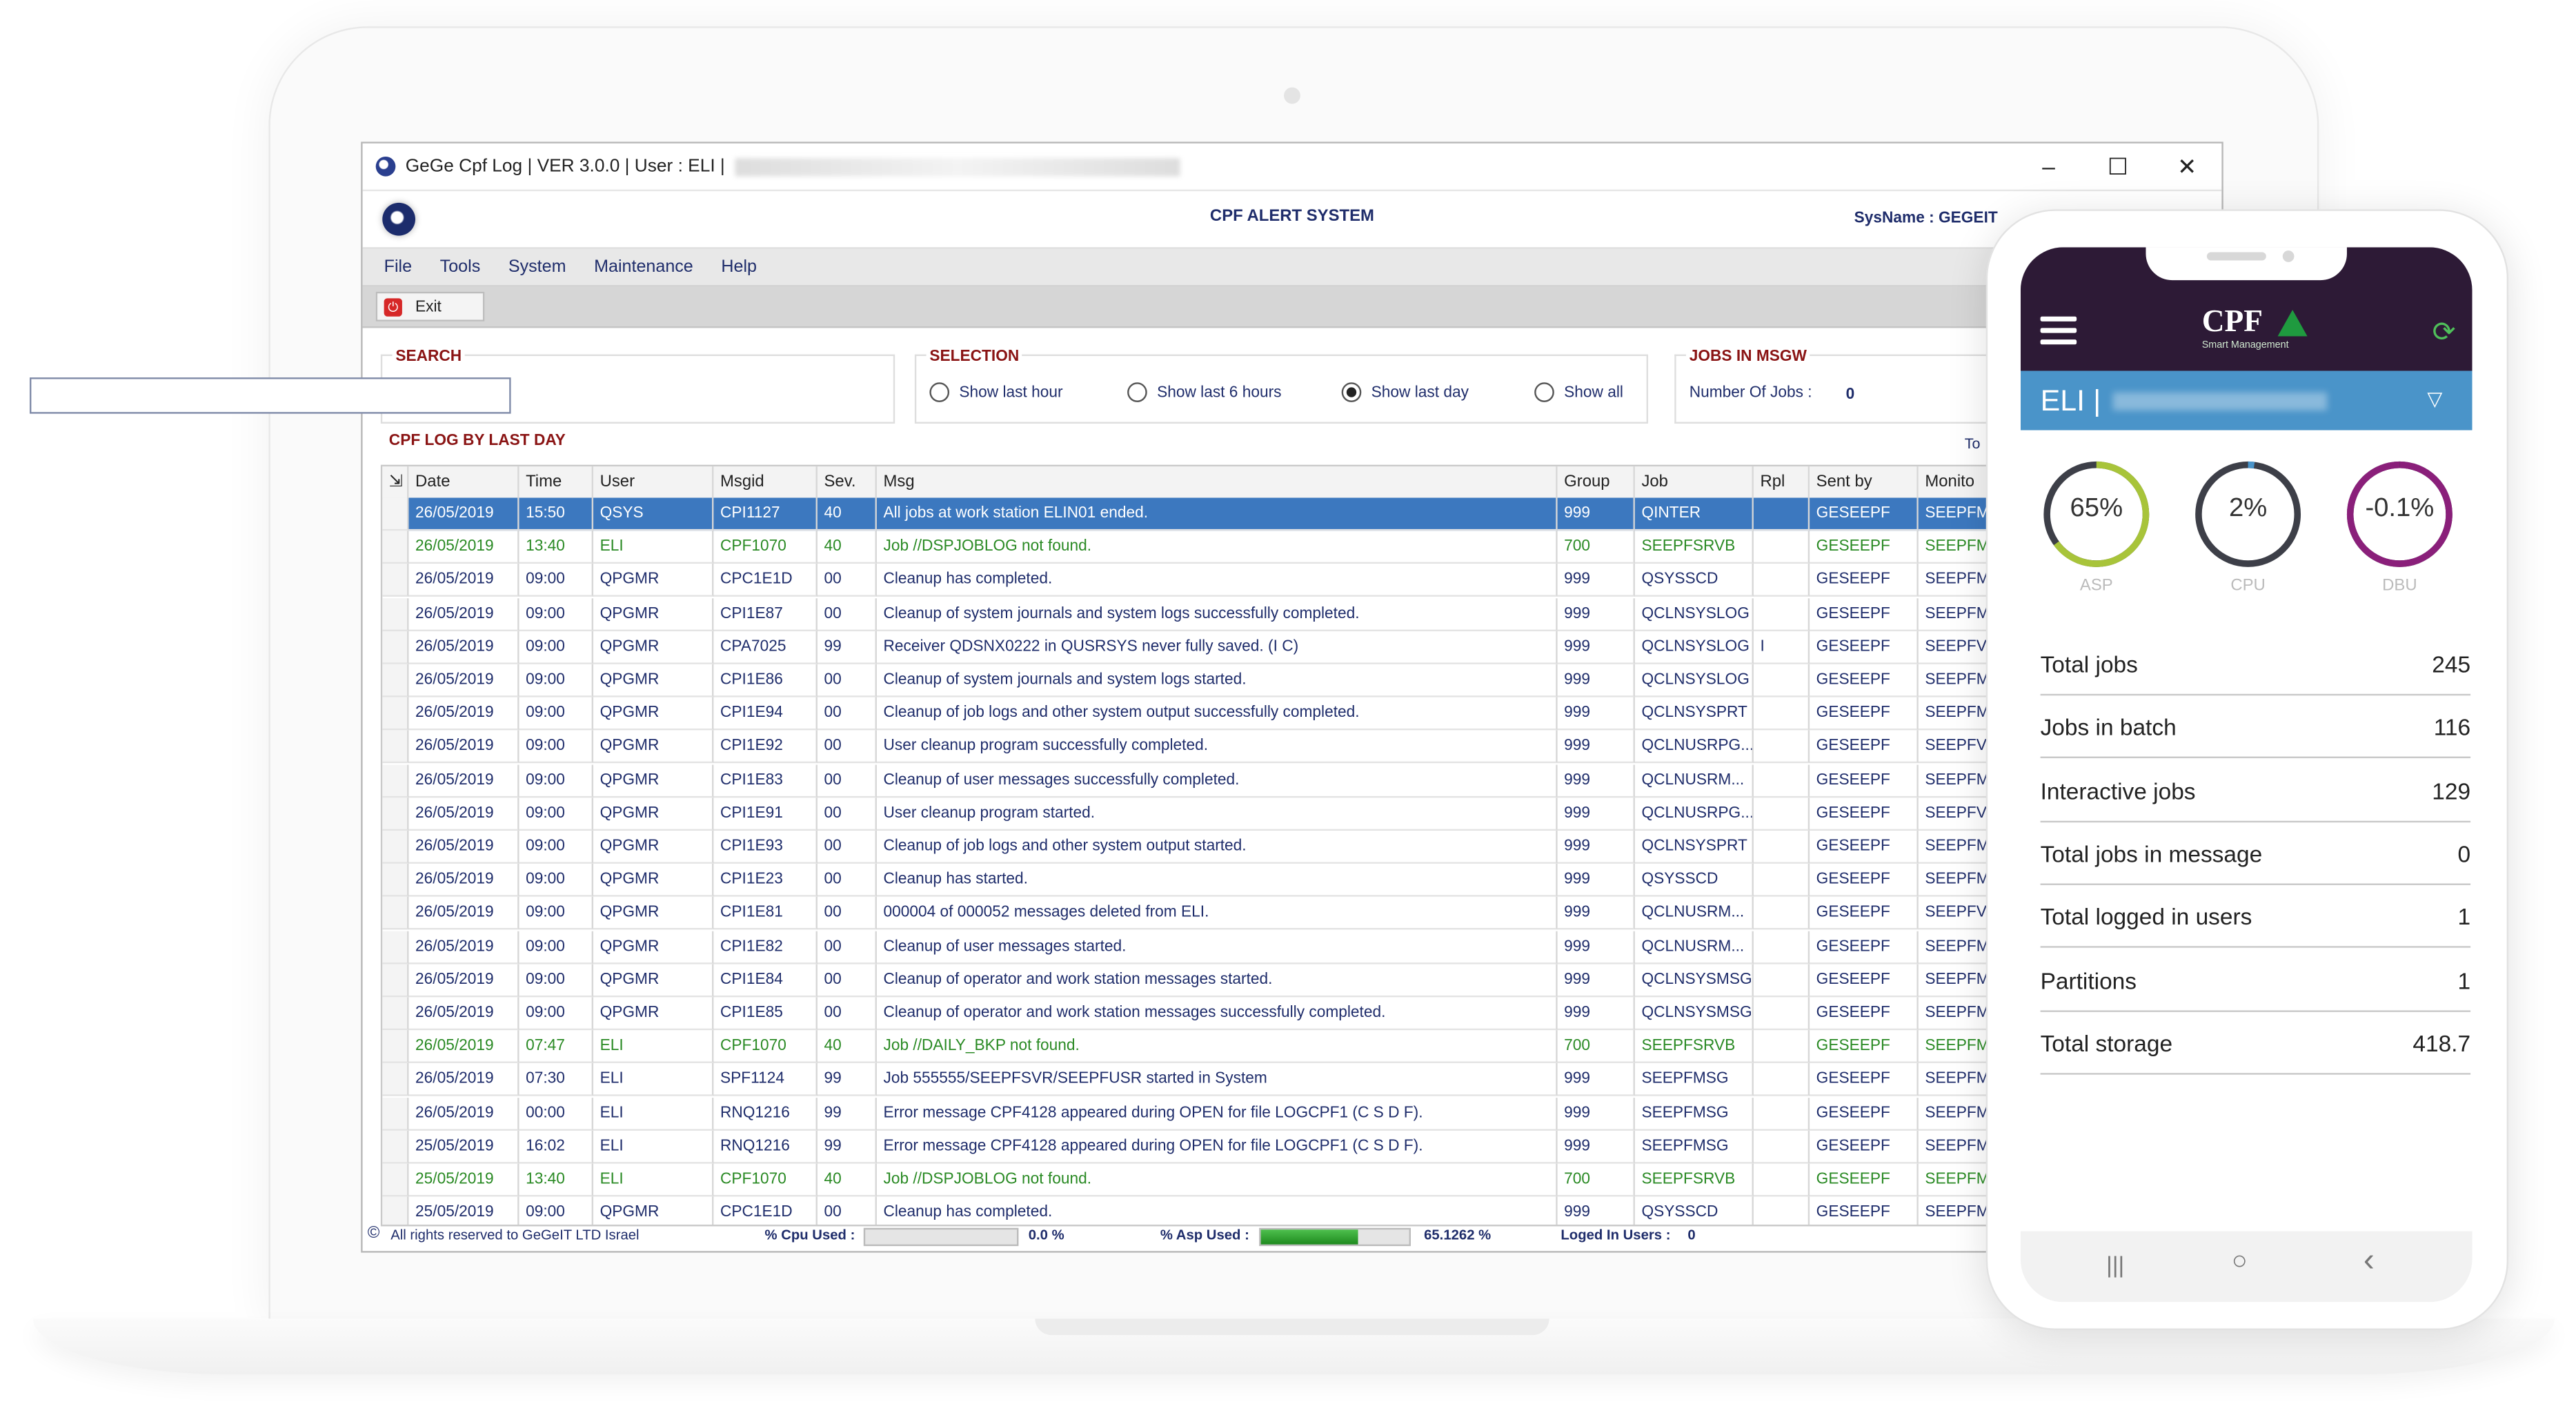 The width and height of the screenshot is (2576, 1424). I want to click on cell-time: 09:00, so click(556, 781).